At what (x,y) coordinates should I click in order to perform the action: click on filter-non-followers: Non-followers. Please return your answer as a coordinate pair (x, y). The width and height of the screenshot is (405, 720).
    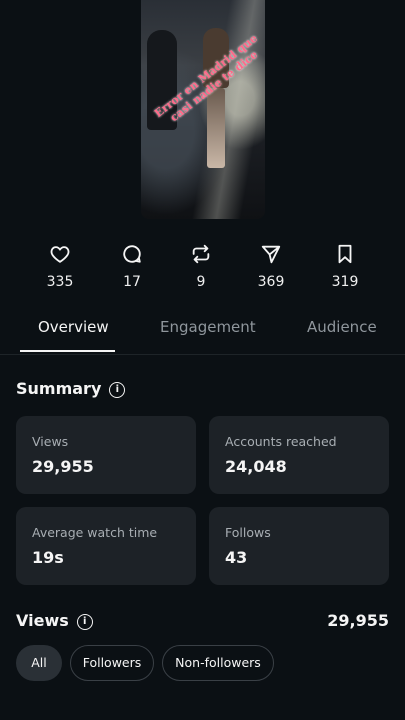
    Looking at the image, I should click on (218, 663).